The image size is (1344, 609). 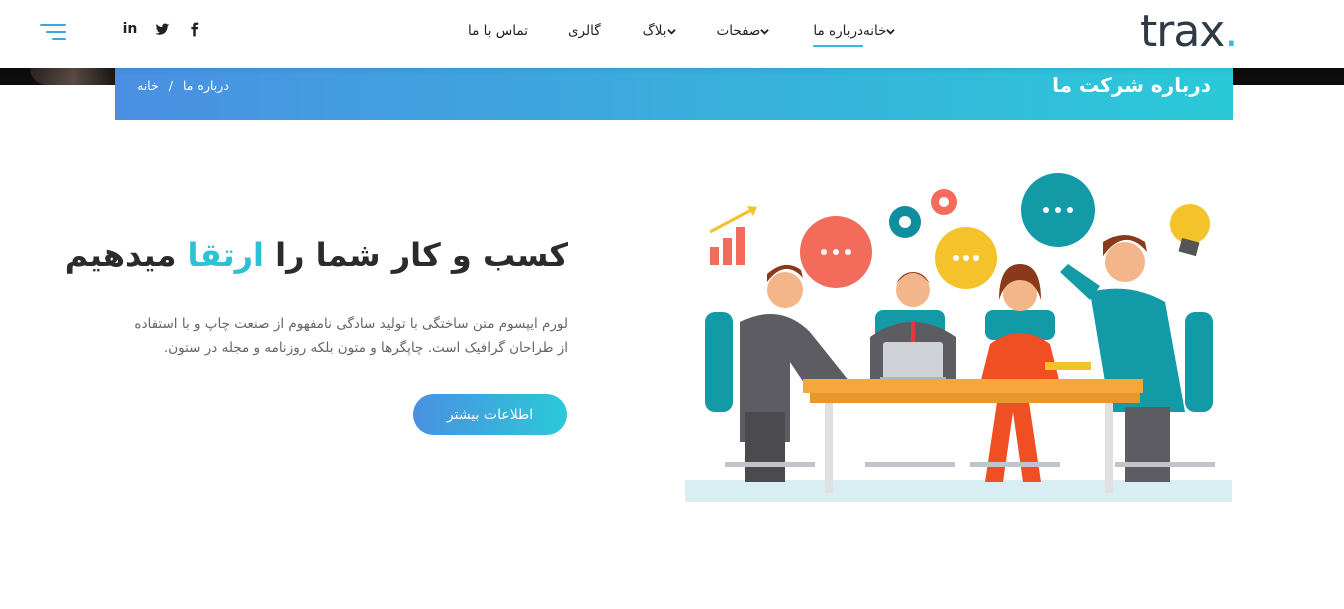 What do you see at coordinates (838, 31) in the screenshot?
I see `nav-item-label: درباره ما` at bounding box center [838, 31].